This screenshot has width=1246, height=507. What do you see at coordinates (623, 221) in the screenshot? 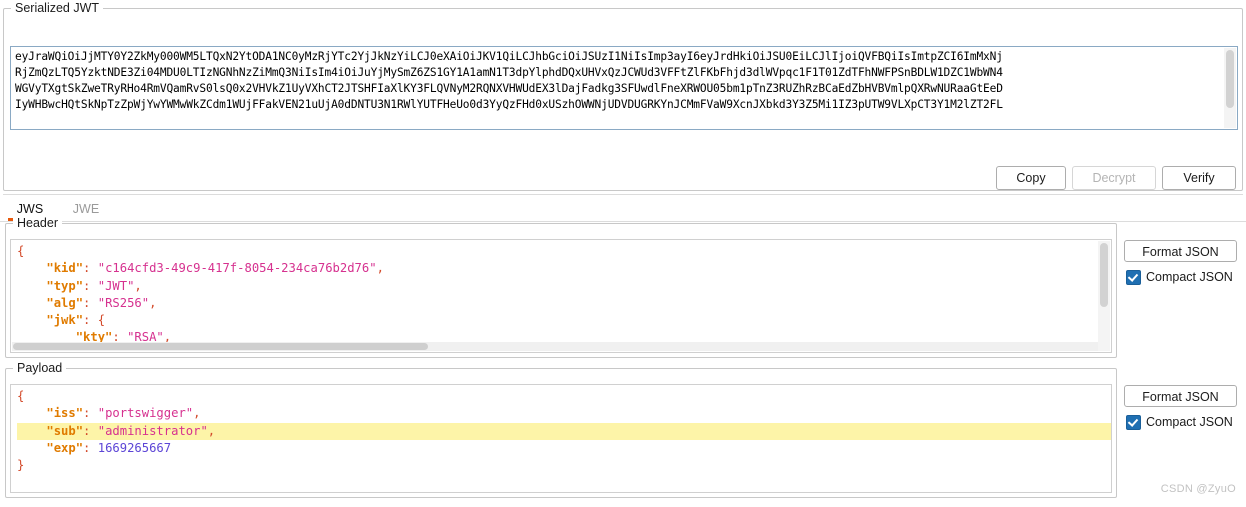
I see `tab-underline` at bounding box center [623, 221].